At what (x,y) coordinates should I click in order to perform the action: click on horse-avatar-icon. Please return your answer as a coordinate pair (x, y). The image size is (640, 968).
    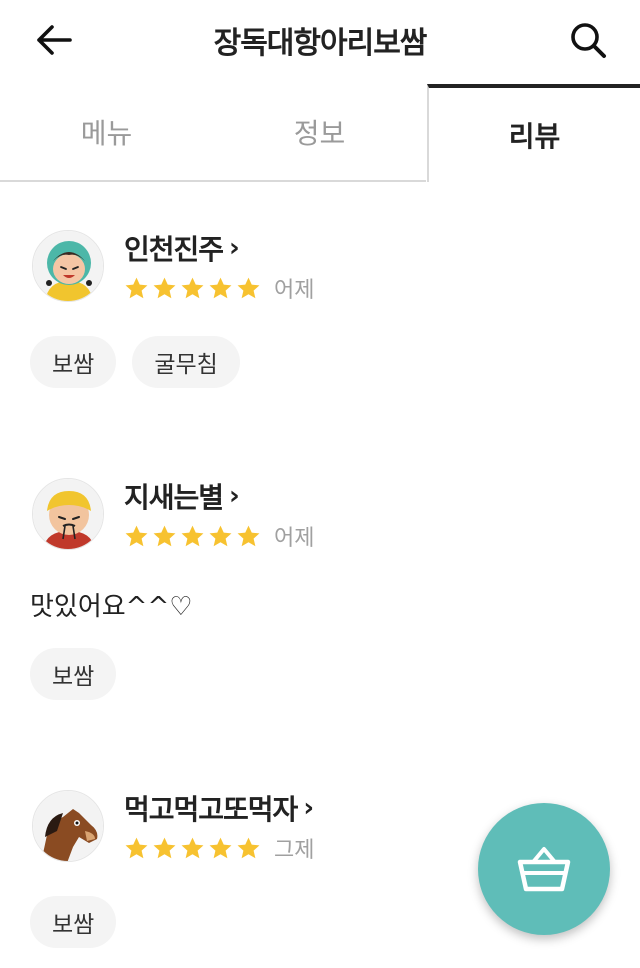
    Looking at the image, I should click on (68, 826).